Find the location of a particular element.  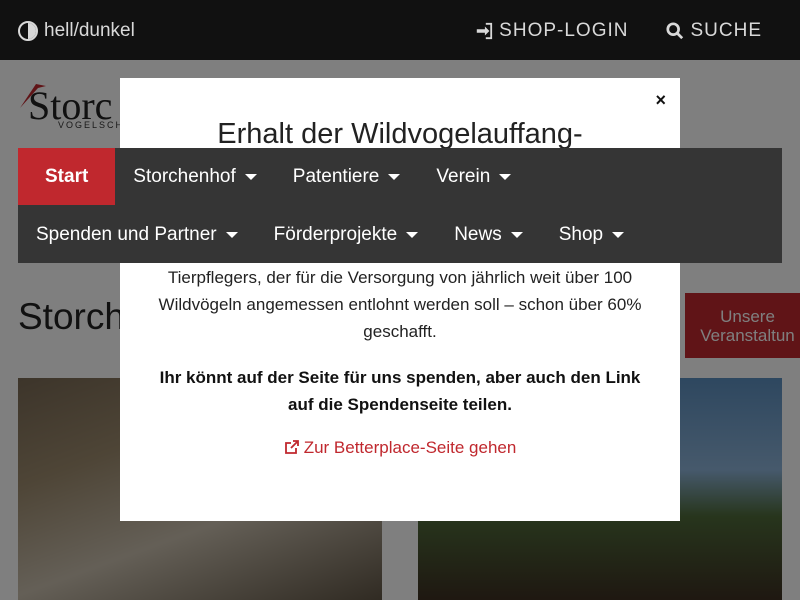

betterplace-link-label: Zur Betterplace-Seite gehen is located at coordinates (410, 447).